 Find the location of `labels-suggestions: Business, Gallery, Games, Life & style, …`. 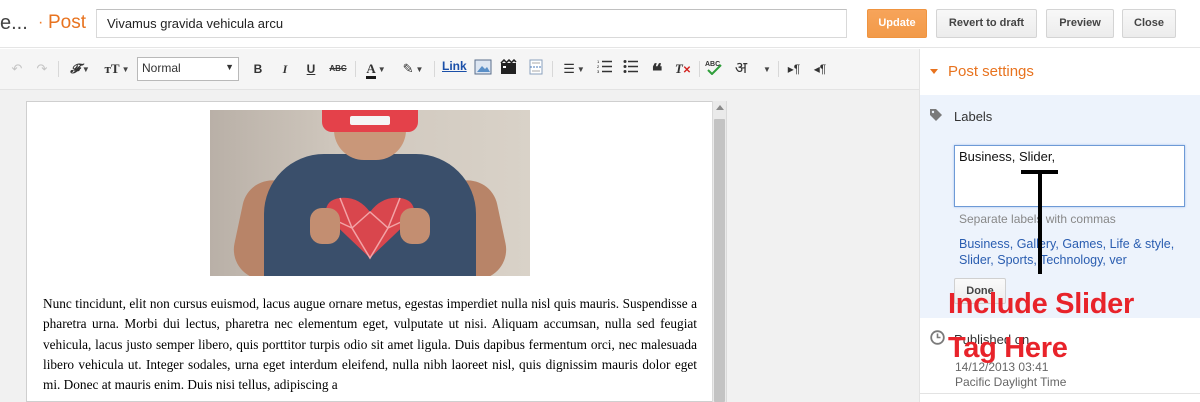

labels-suggestions: Business, Gallery, Games, Life & style, … is located at coordinates (1067, 252).